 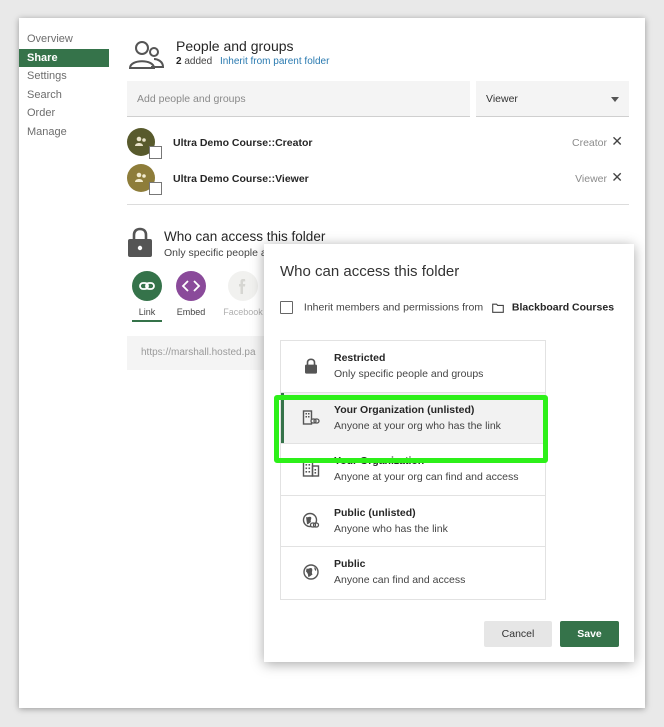 What do you see at coordinates (360, 358) in the screenshot?
I see `access-option-title: Restricted` at bounding box center [360, 358].